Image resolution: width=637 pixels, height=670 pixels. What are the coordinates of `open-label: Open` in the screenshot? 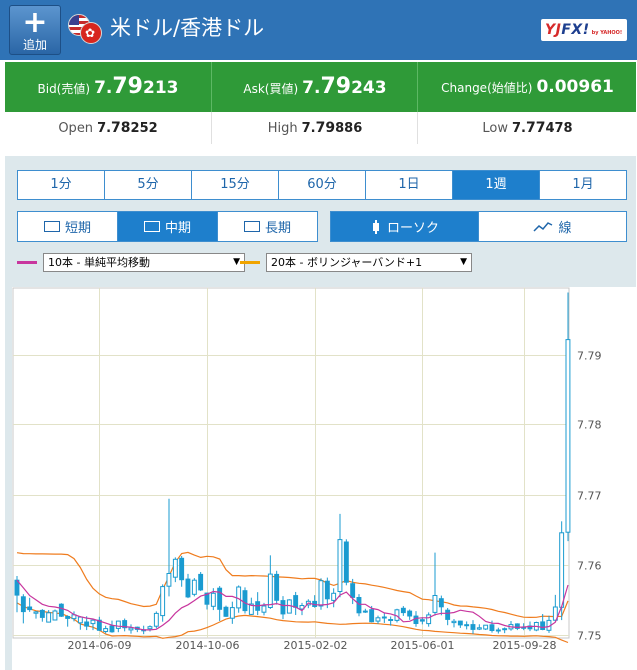 It's located at (76, 128).